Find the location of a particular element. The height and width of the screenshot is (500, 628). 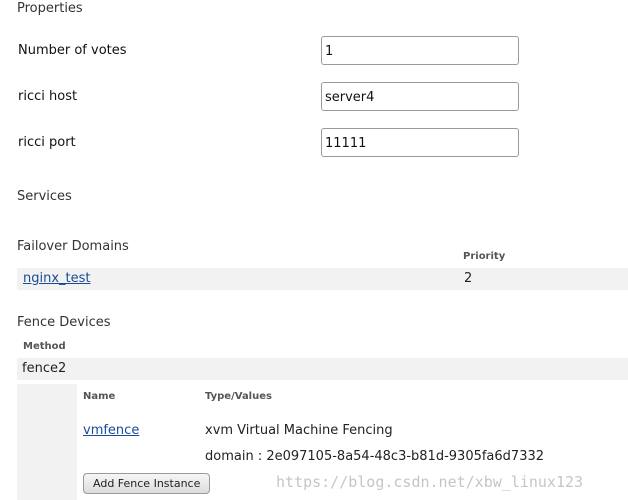

ricci-port-label: ricci port is located at coordinates (47, 142).